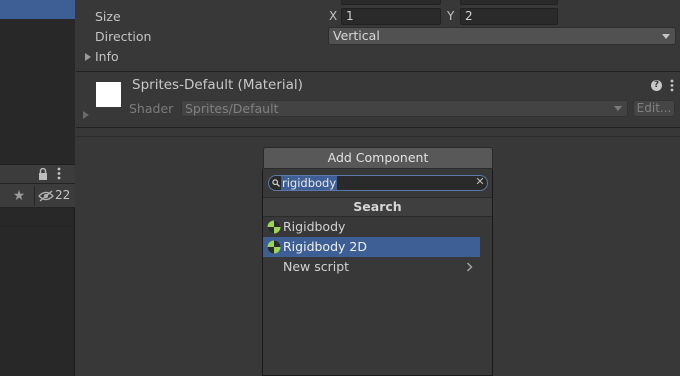  Describe the element at coordinates (151, 108) in the screenshot. I see `shader-label: Shader` at that location.